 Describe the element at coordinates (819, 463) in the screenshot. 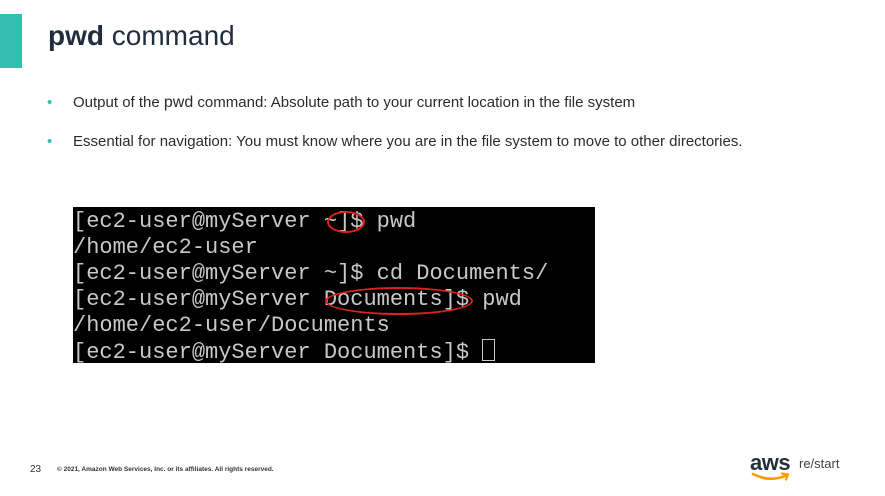

I see `restart-wordmark: re/start` at that location.